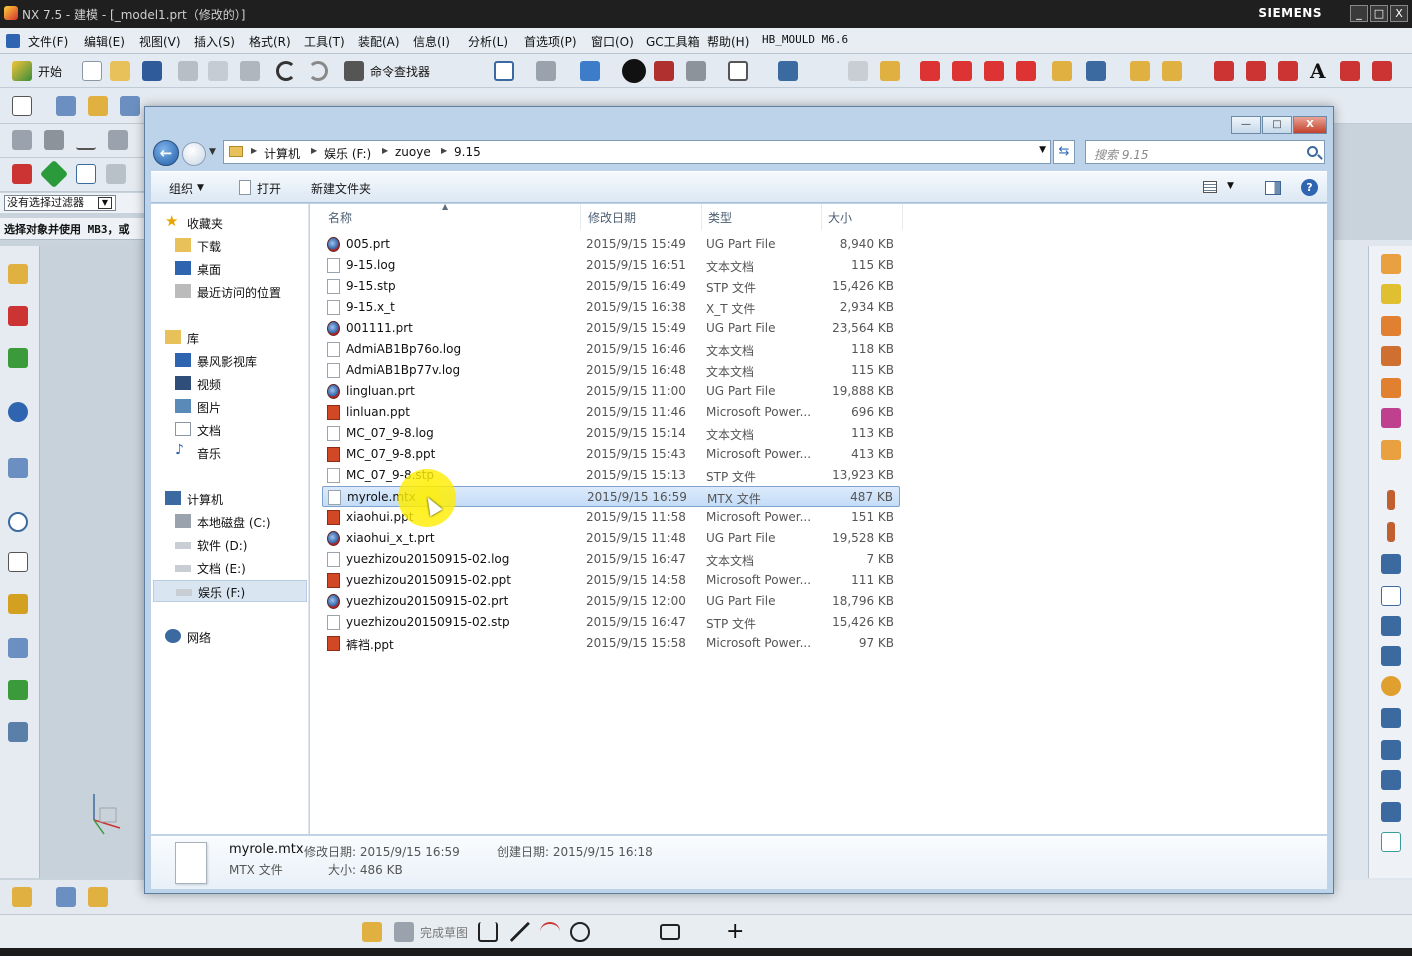 Image resolution: width=1412 pixels, height=956 pixels. What do you see at coordinates (696, 71) in the screenshot?
I see `gray-cube-icon` at bounding box center [696, 71].